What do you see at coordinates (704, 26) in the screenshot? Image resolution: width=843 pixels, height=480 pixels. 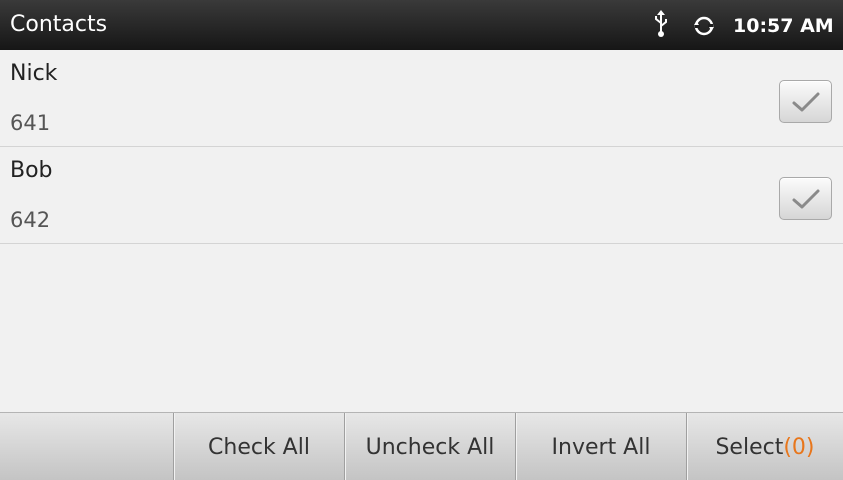 I see `sync-icon` at bounding box center [704, 26].